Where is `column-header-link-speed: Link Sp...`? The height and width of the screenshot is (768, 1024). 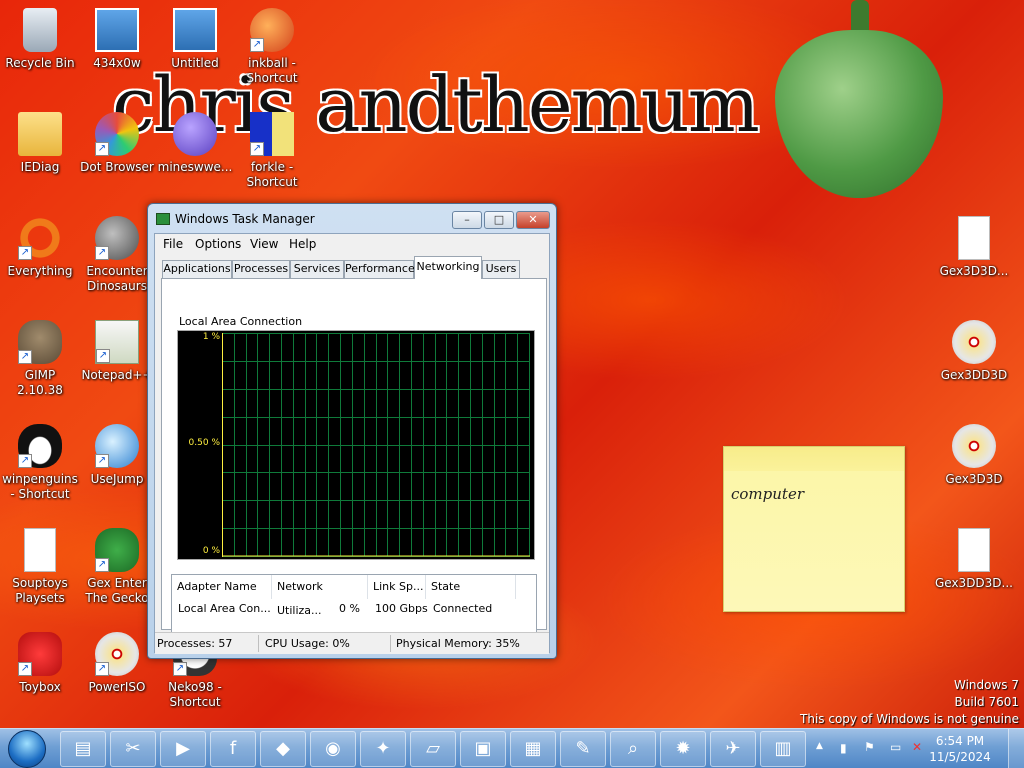 column-header-link-speed: Link Sp... is located at coordinates (397, 587).